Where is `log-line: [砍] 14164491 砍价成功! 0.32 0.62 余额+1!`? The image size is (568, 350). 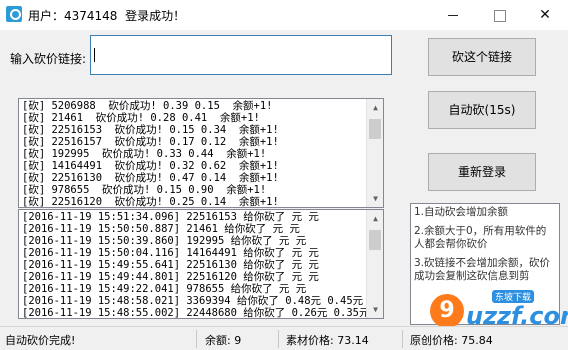
log-line: [砍] 14164491 砍价成功! 0.32 0.62 余额+1! is located at coordinates (150, 166).